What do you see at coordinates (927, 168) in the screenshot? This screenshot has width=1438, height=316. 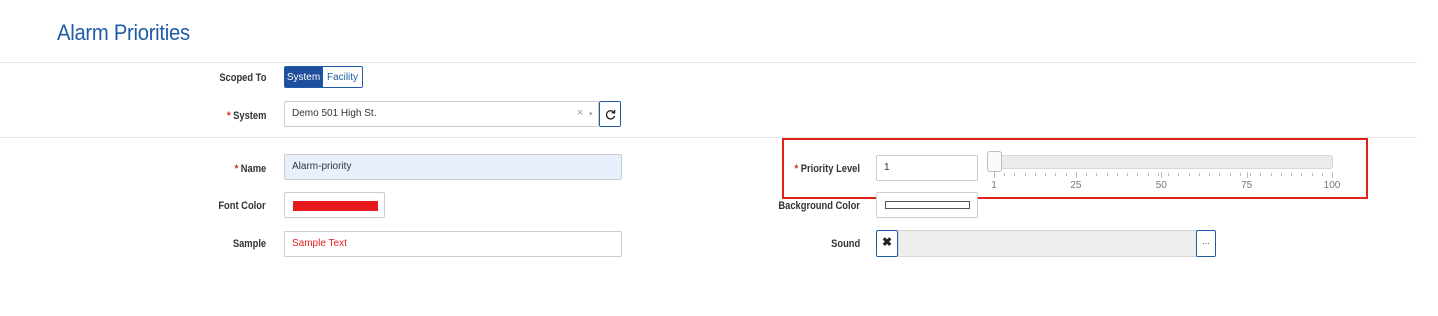 I see `priority-level-input: 1` at bounding box center [927, 168].